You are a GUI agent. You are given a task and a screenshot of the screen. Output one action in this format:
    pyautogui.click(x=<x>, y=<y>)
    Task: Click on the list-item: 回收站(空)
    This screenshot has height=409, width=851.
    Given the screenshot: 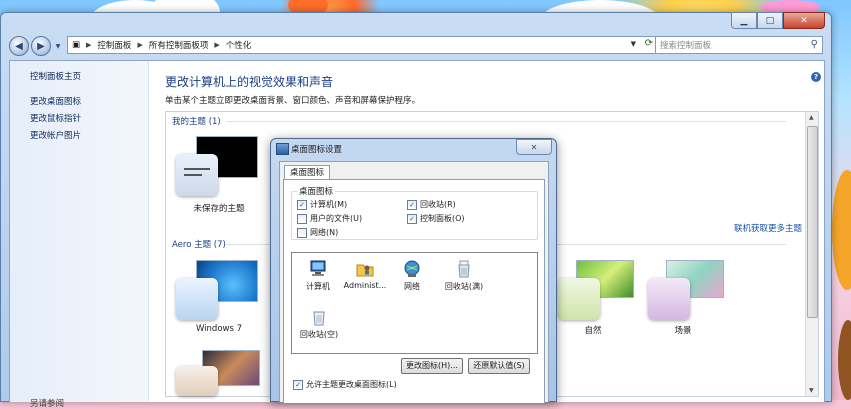 What is the action you would take?
    pyautogui.click(x=319, y=323)
    